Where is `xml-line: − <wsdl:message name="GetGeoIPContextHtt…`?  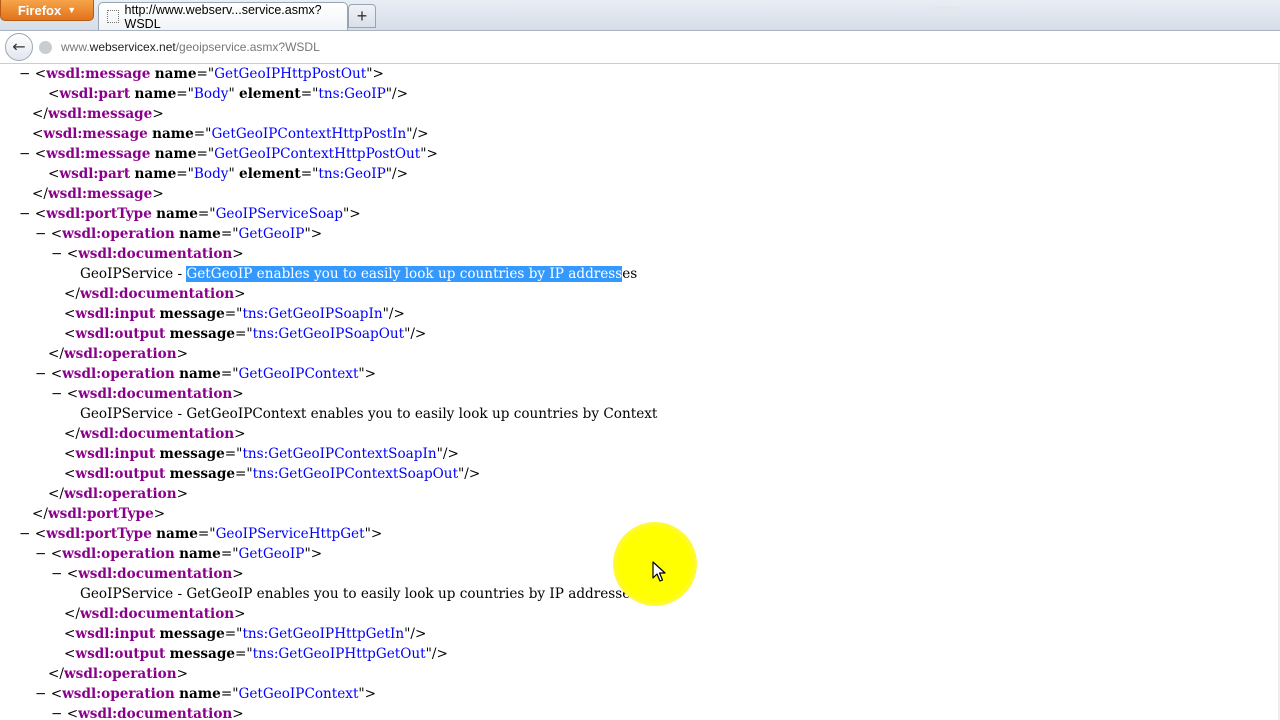 xml-line: − <wsdl:message name="GetGeoIPContextHtt… is located at coordinates (228, 154).